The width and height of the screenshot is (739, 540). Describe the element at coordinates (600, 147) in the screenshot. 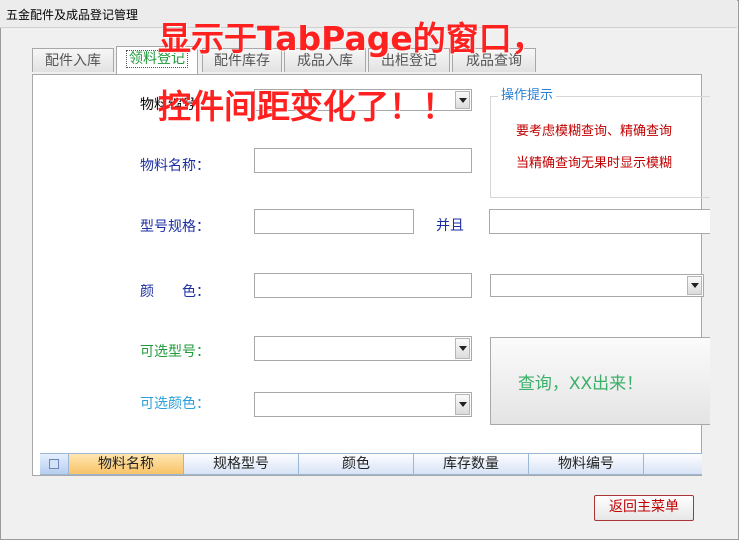

I see `hint-groupbox` at that location.